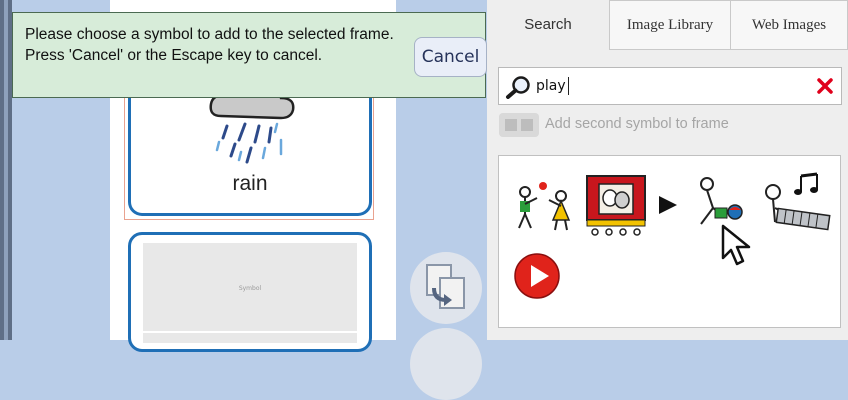 Image resolution: width=848 pixels, height=400 pixels. I want to click on frame-divider, so click(250, 332).